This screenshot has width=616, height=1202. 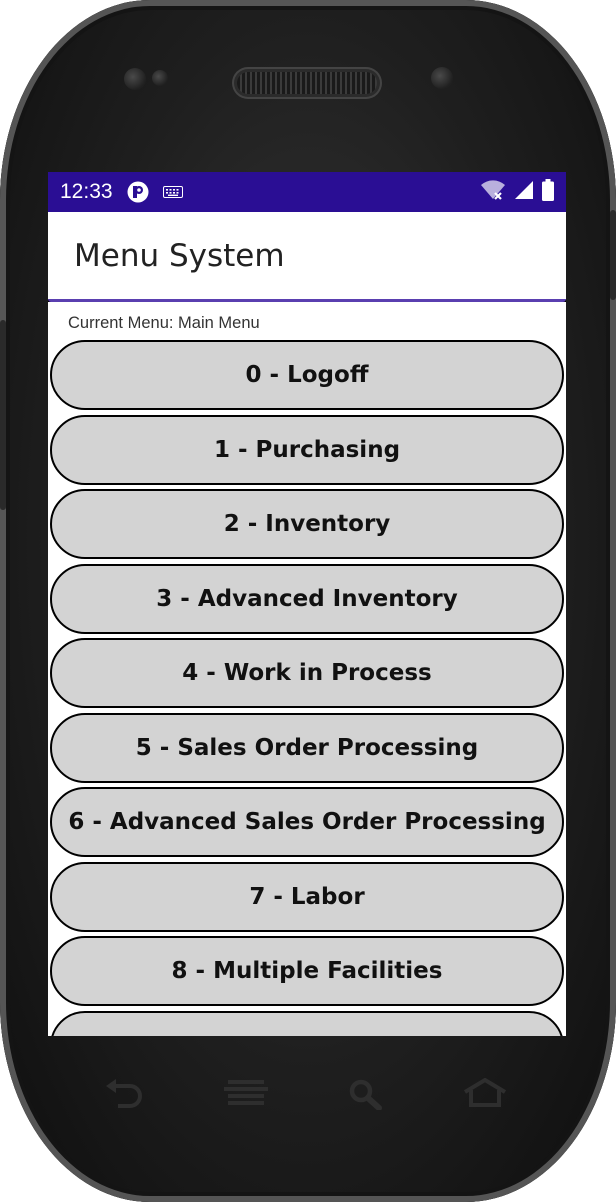 What do you see at coordinates (308, 1091) in the screenshot?
I see `hardware-nav-bar` at bounding box center [308, 1091].